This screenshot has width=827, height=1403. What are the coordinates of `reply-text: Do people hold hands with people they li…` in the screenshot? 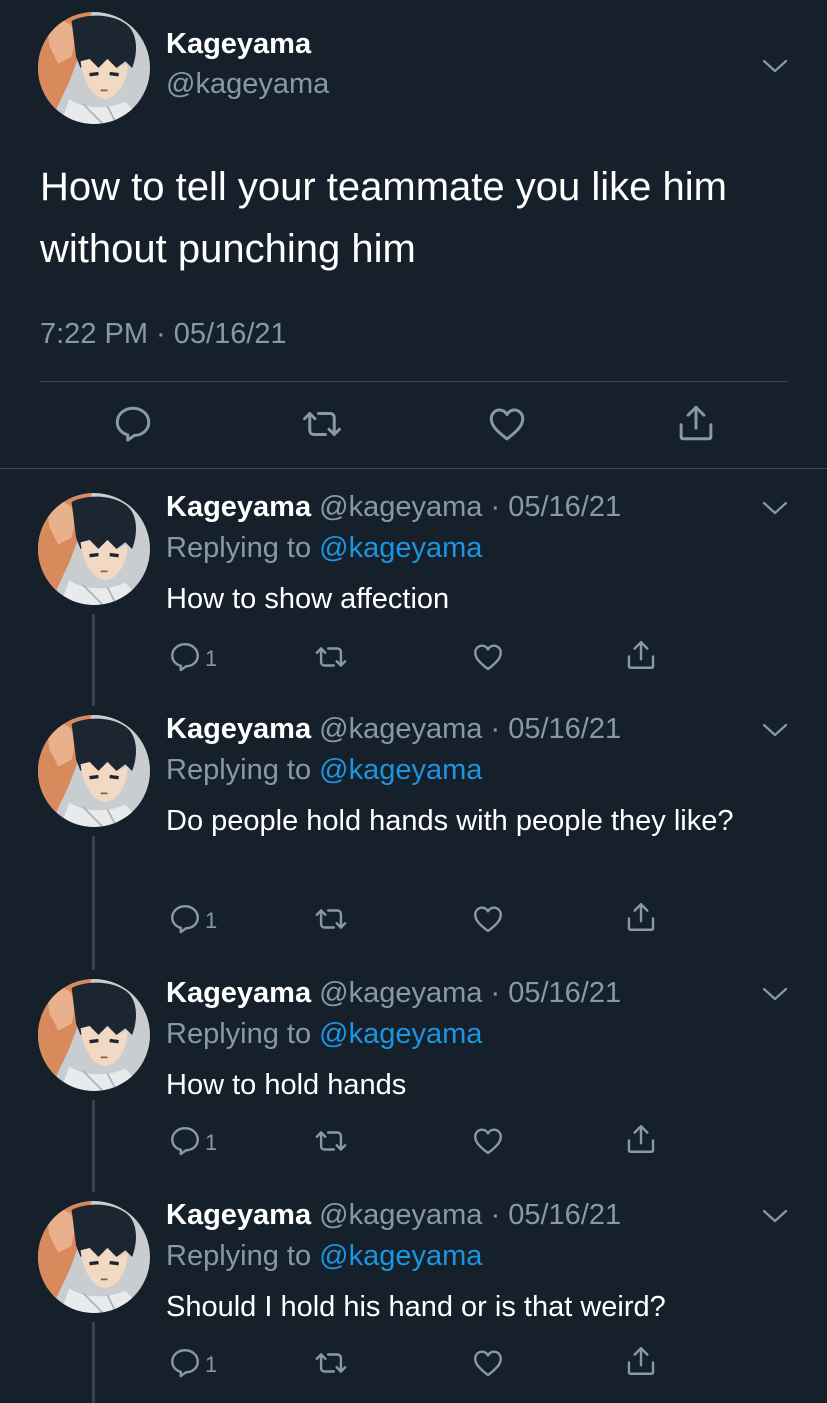 It's located at (450, 821).